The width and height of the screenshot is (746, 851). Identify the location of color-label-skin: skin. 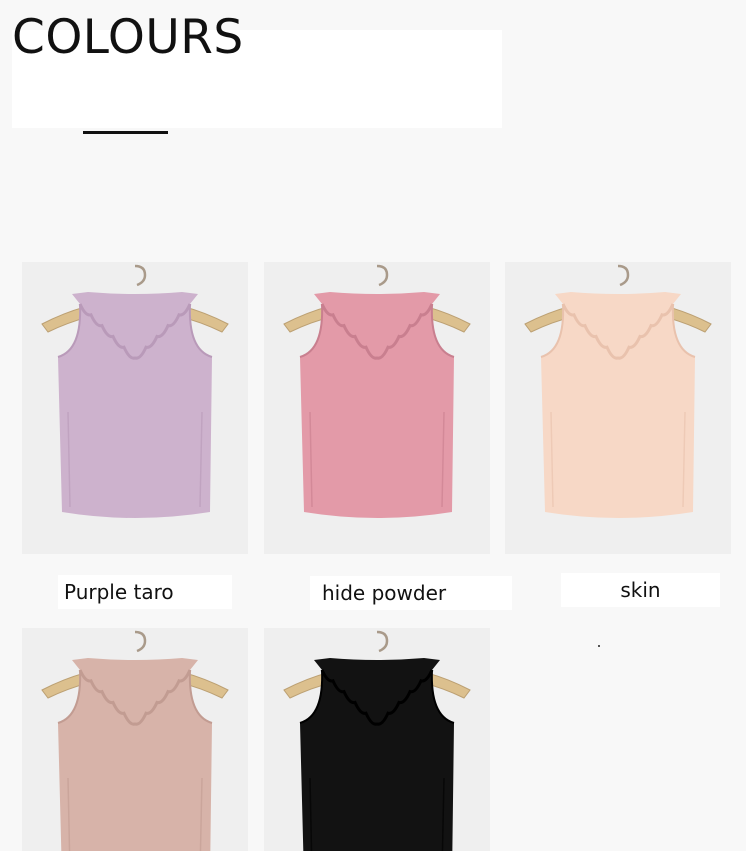
(640, 590).